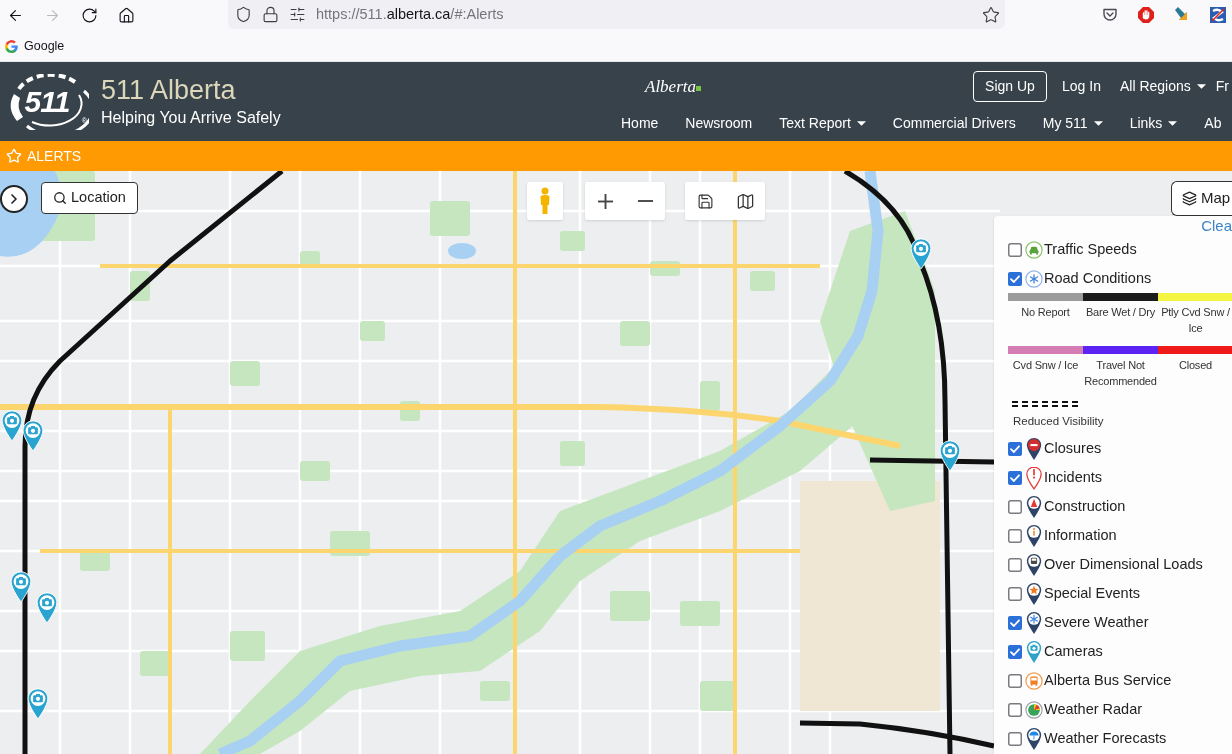  Describe the element at coordinates (1059, 421) in the screenshot. I see `reduced-visibility-label: Reduced Visibility` at that location.